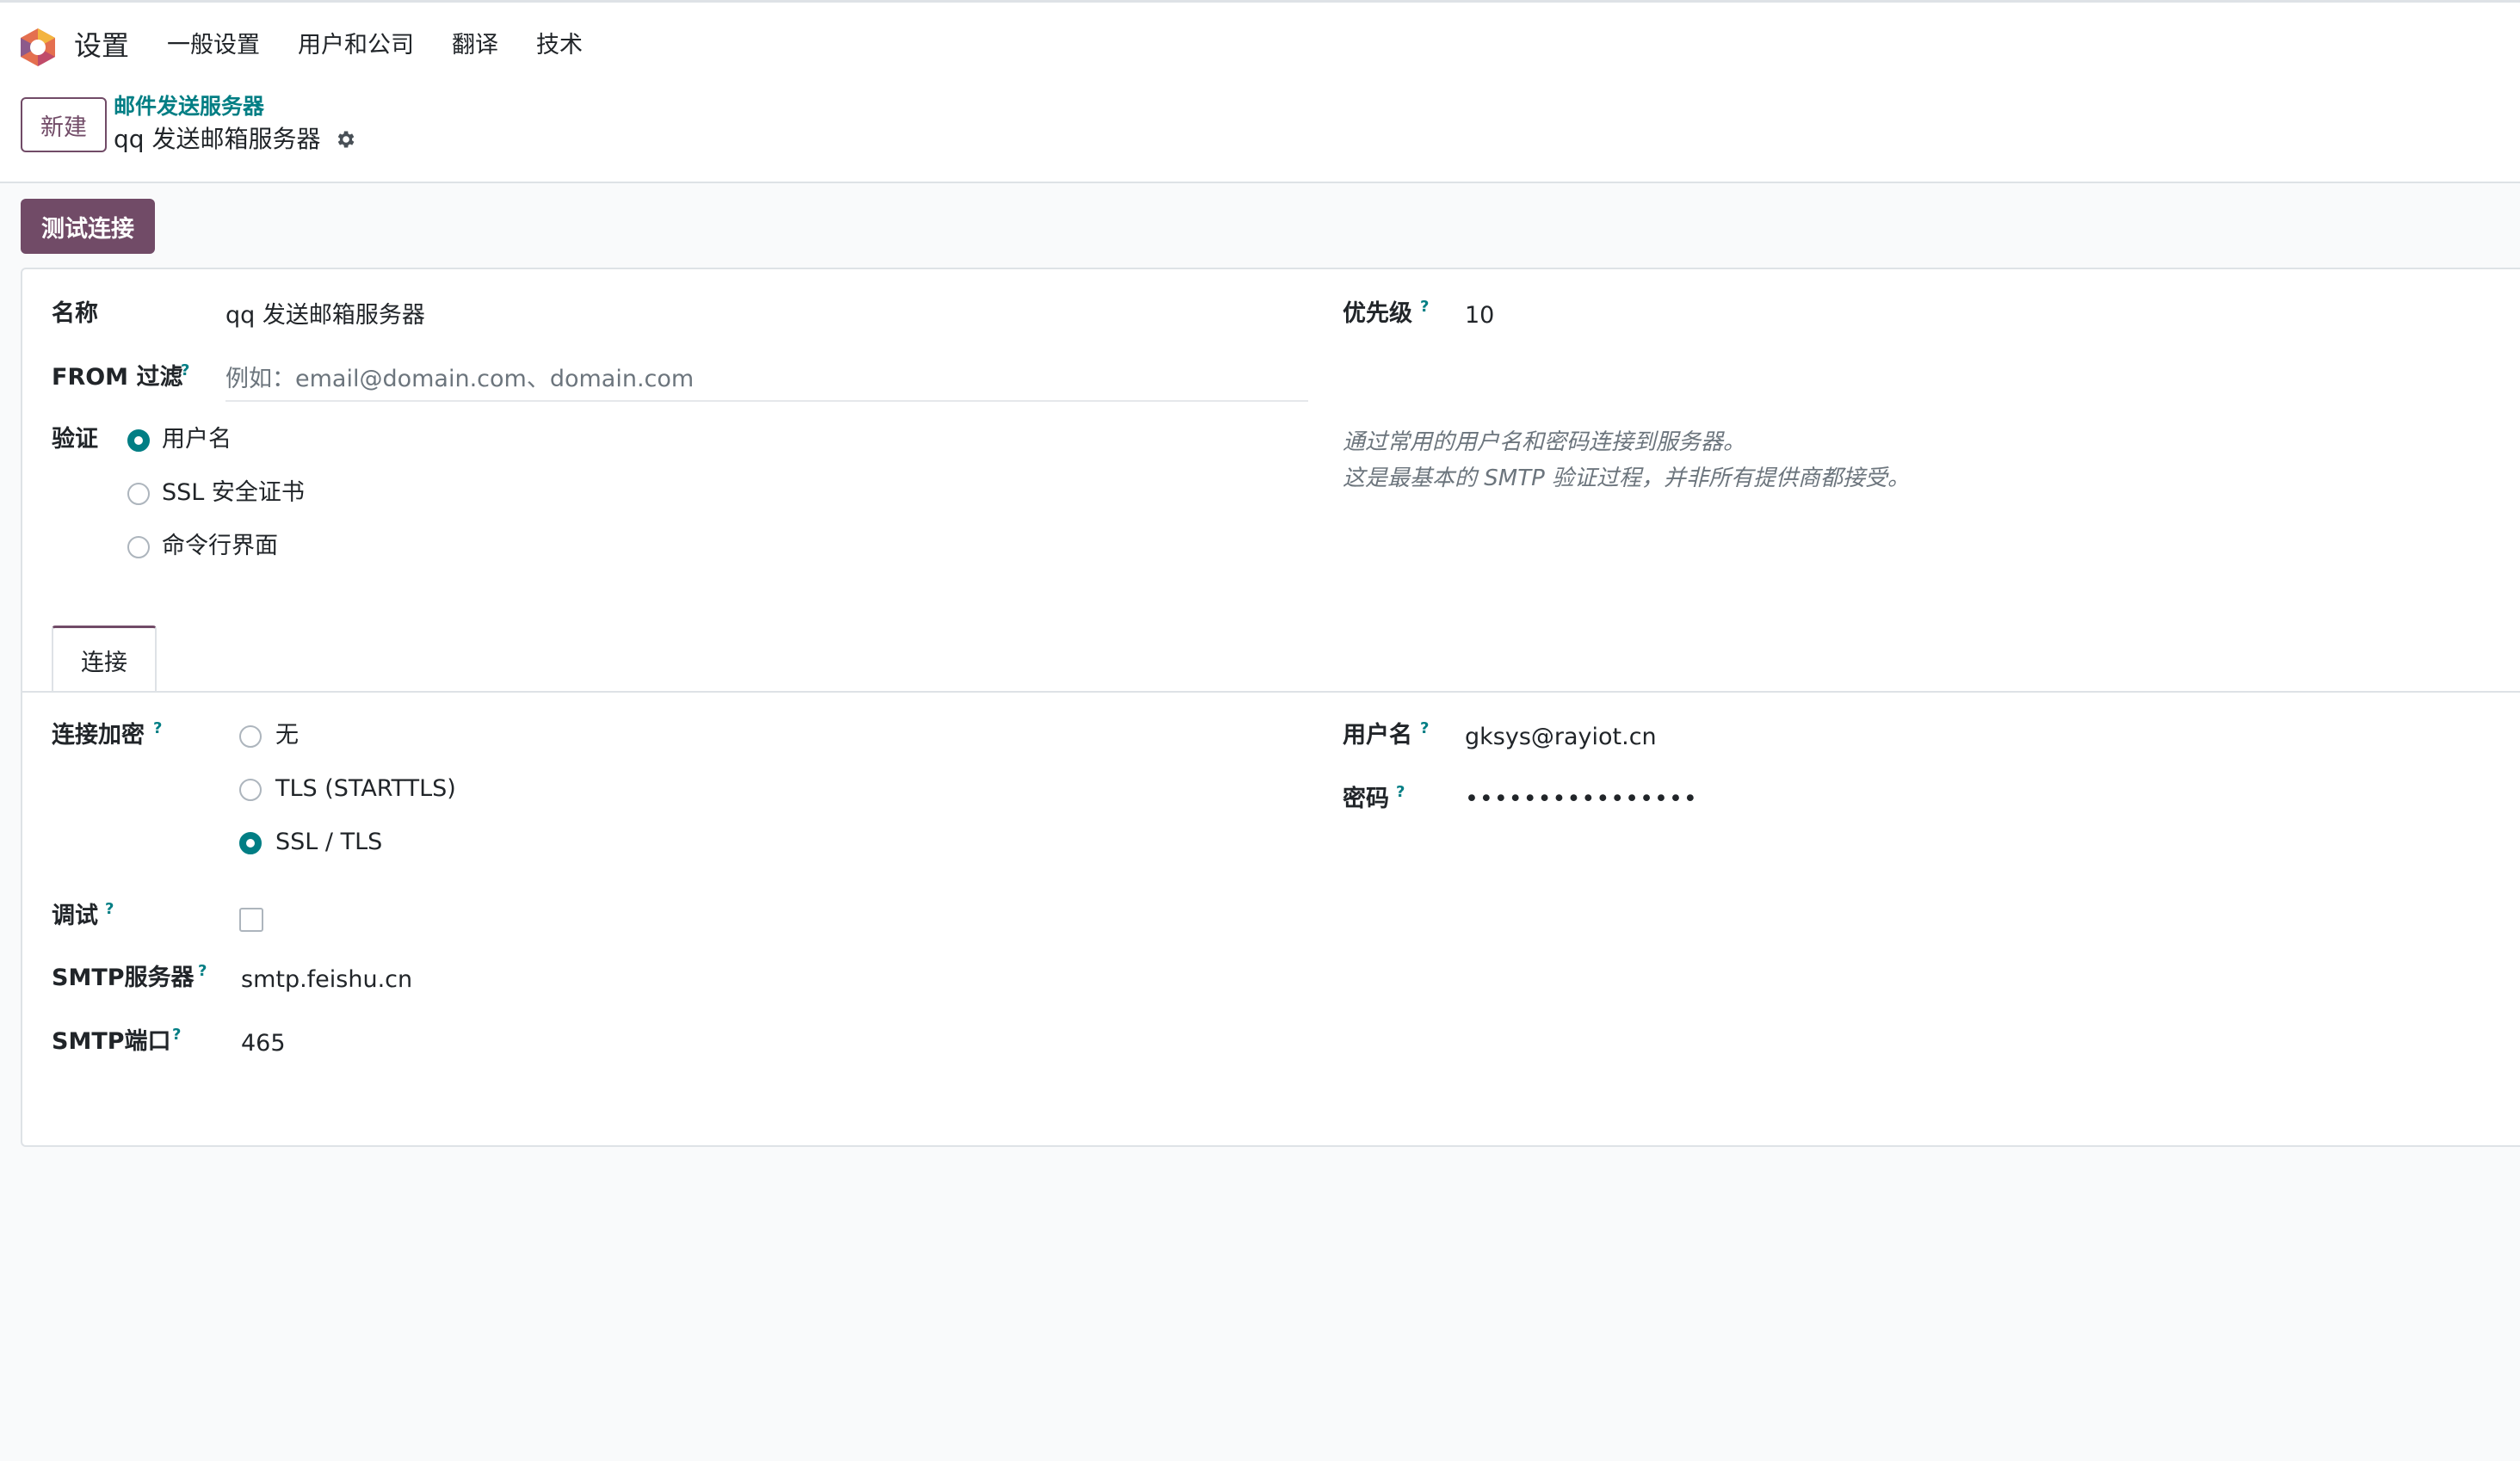 Image resolution: width=2520 pixels, height=1461 pixels. Describe the element at coordinates (328, 842) in the screenshot. I see `encryption-option-ssl-tls-label: SSL / TLS` at that location.